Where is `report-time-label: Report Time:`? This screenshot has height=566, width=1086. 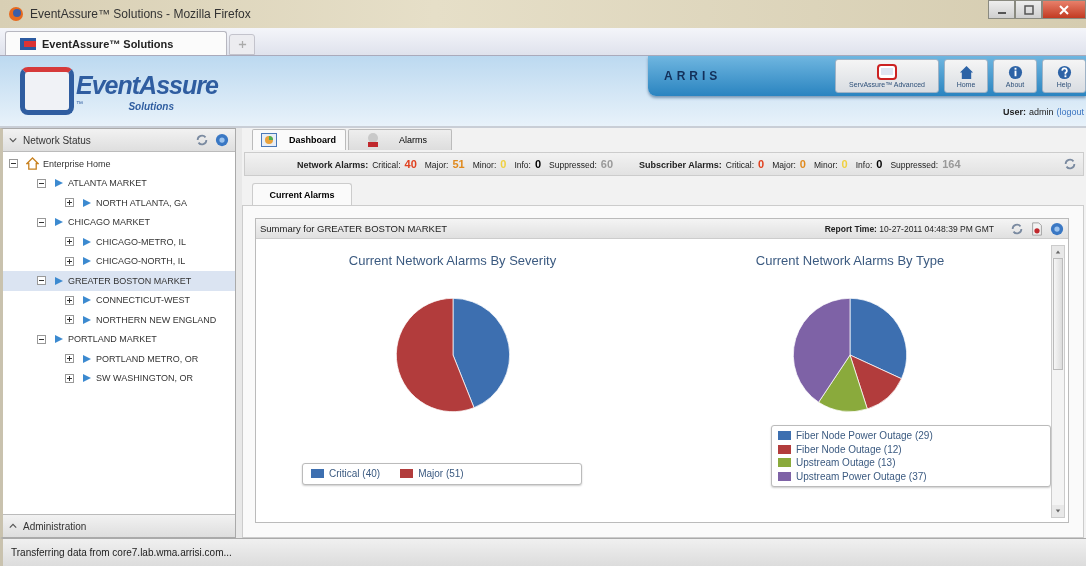
report-time-label: Report Time: is located at coordinates (850, 228).